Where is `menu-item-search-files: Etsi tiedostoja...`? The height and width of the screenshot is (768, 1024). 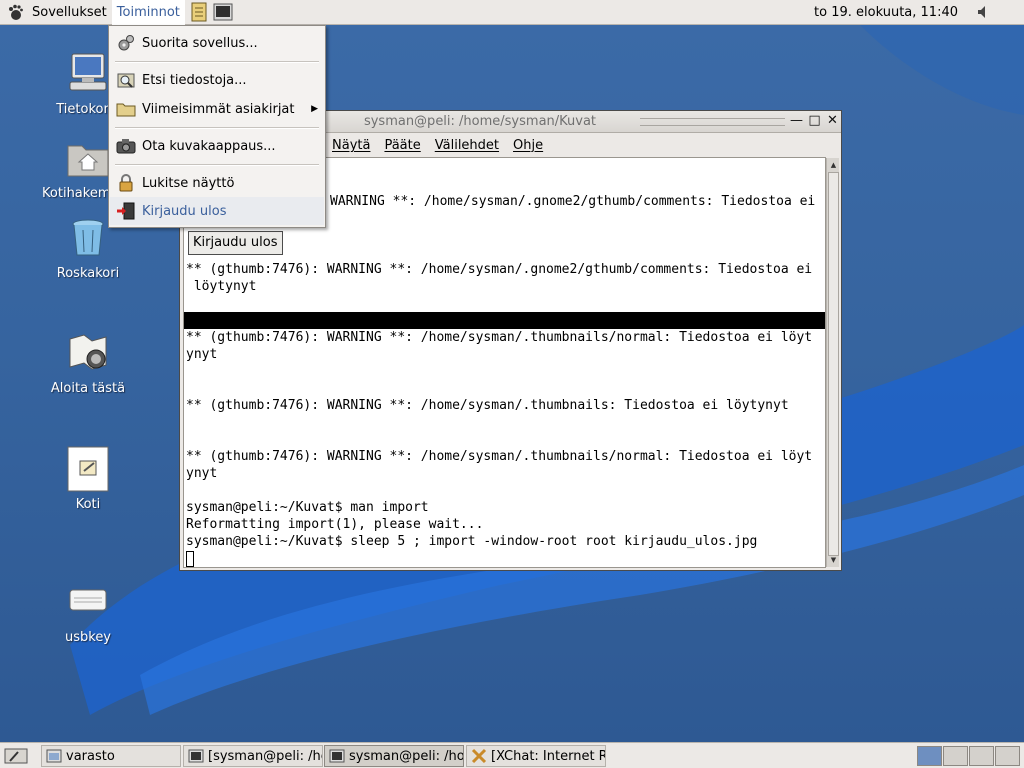
menu-item-search-files: Etsi tiedostoja... is located at coordinates (217, 80).